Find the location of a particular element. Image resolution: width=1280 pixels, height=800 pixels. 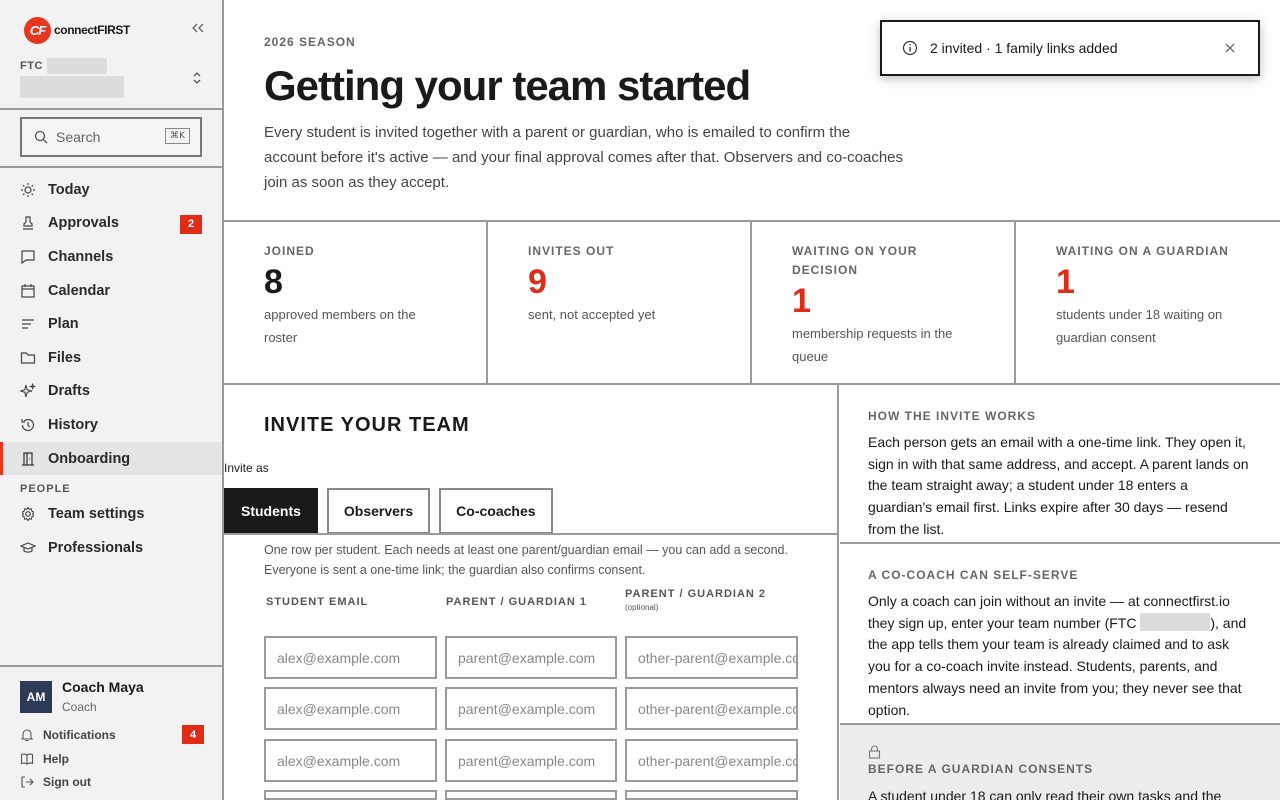

section-heading: BEFORE A GUARDIAN CONSENTS is located at coordinates (981, 769).